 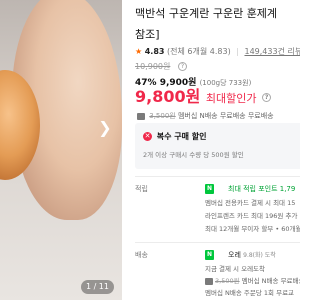 What do you see at coordinates (105, 128) in the screenshot?
I see `chevron-right-icon: ❯` at bounding box center [105, 128].